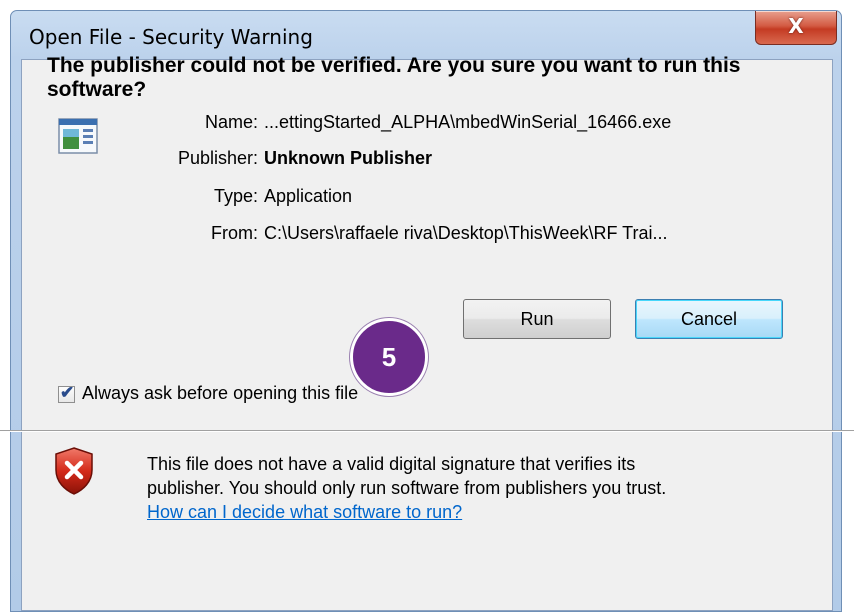  I want to click on close-button: X, so click(796, 28).